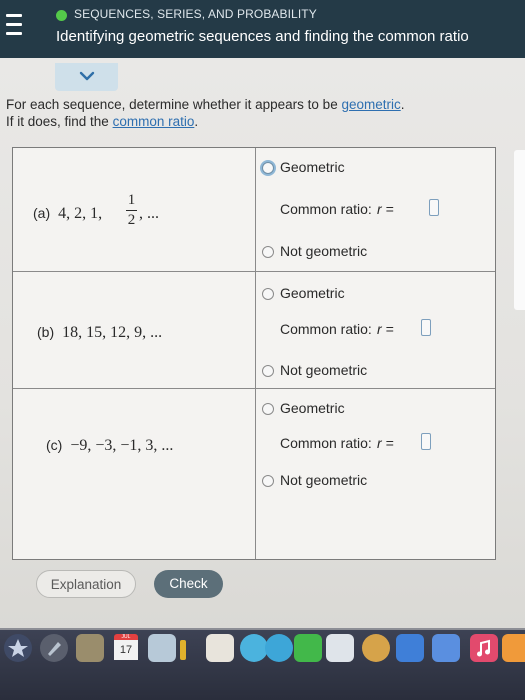 Image resolution: width=525 pixels, height=700 pixels. I want to click on option-not-geometric-a: Not geometric, so click(324, 251).